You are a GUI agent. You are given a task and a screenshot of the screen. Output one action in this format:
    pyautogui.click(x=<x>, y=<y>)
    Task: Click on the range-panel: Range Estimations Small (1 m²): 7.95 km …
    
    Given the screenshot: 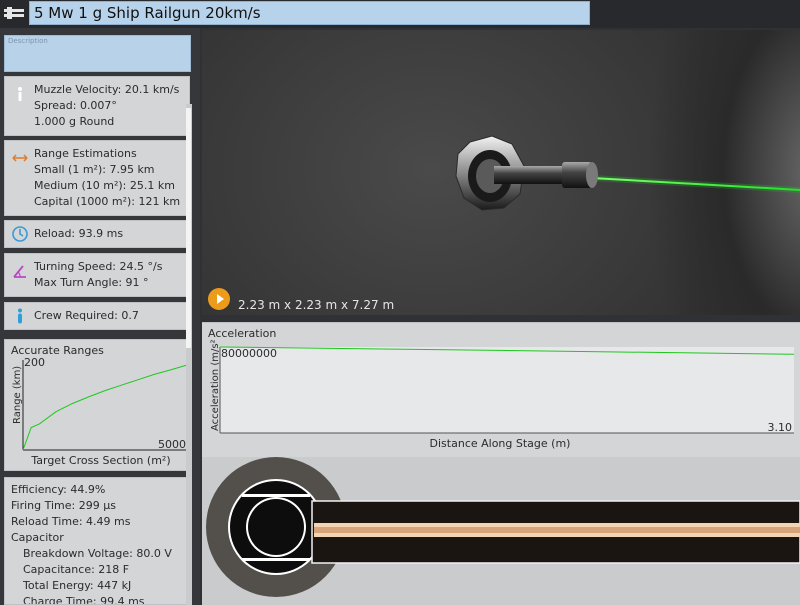 What is the action you would take?
    pyautogui.click(x=97, y=178)
    